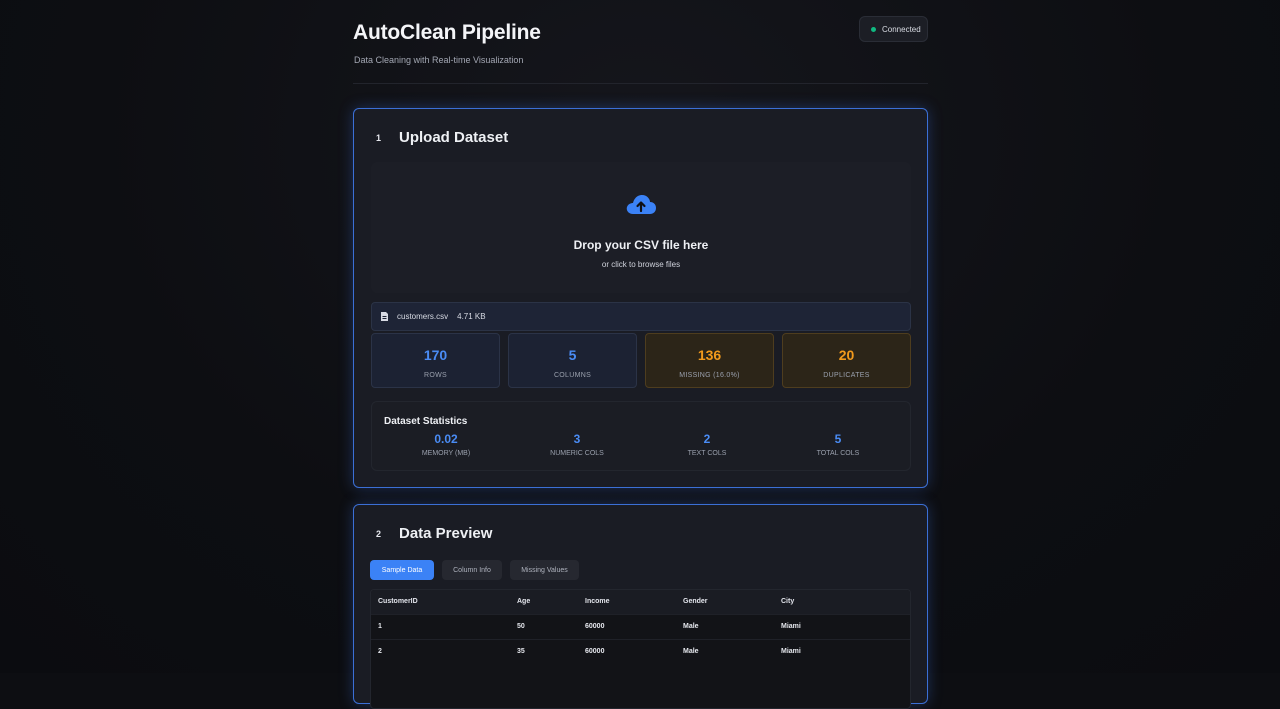 The image size is (1280, 709). Describe the element at coordinates (725, 602) in the screenshot. I see `column-header: Gender` at that location.